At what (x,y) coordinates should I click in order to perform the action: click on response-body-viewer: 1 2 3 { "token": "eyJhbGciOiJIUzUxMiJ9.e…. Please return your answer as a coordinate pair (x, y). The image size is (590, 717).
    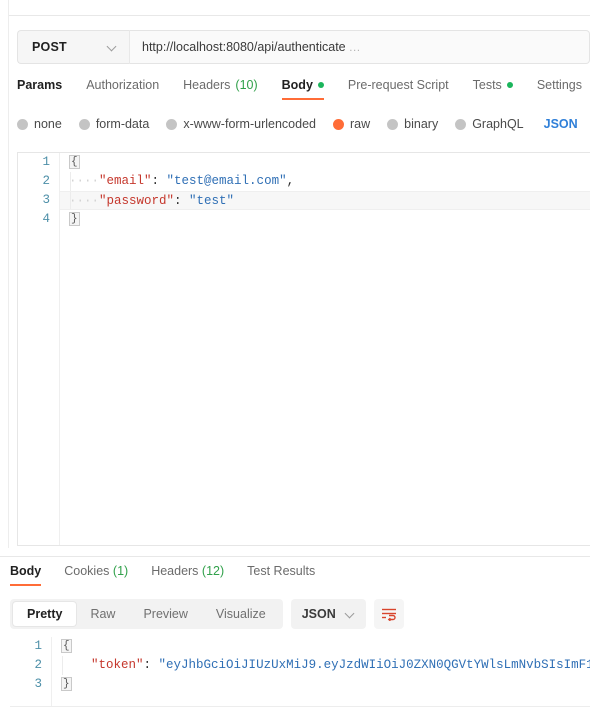
    Looking at the image, I should click on (300, 672).